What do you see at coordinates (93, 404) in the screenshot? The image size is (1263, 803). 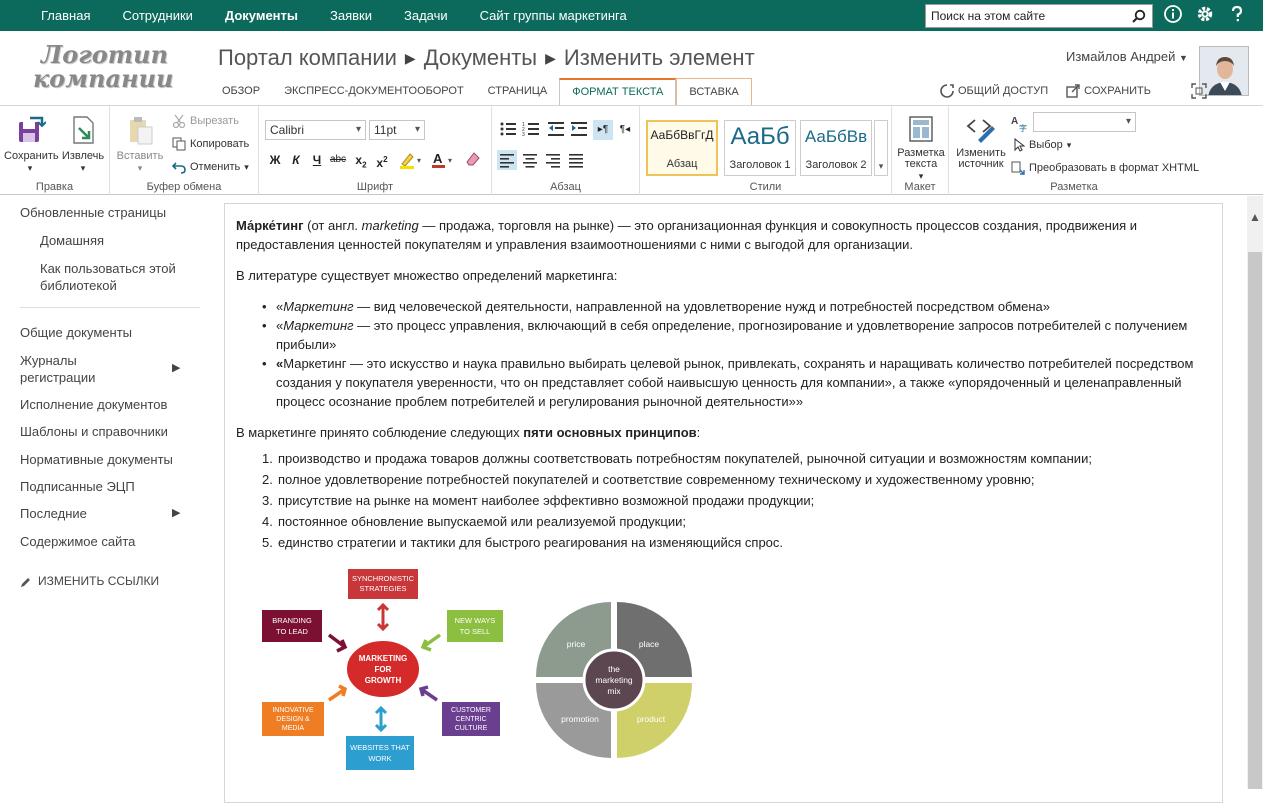 I see `nav-document-execution: Исполнение документов` at bounding box center [93, 404].